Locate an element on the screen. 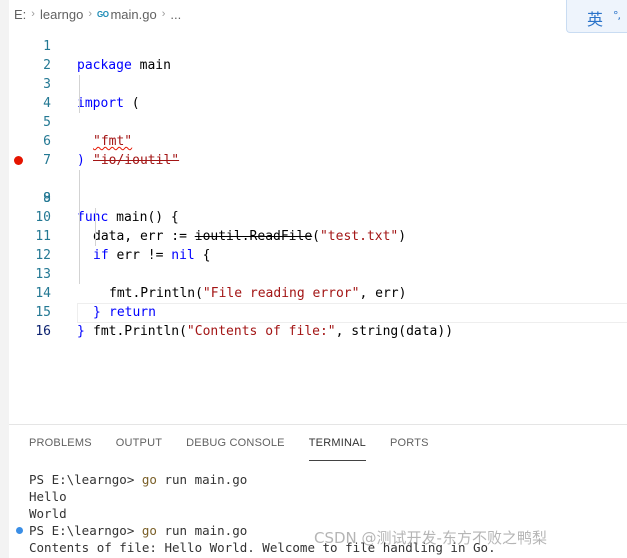  line-code: } is located at coordinates (81, 331).